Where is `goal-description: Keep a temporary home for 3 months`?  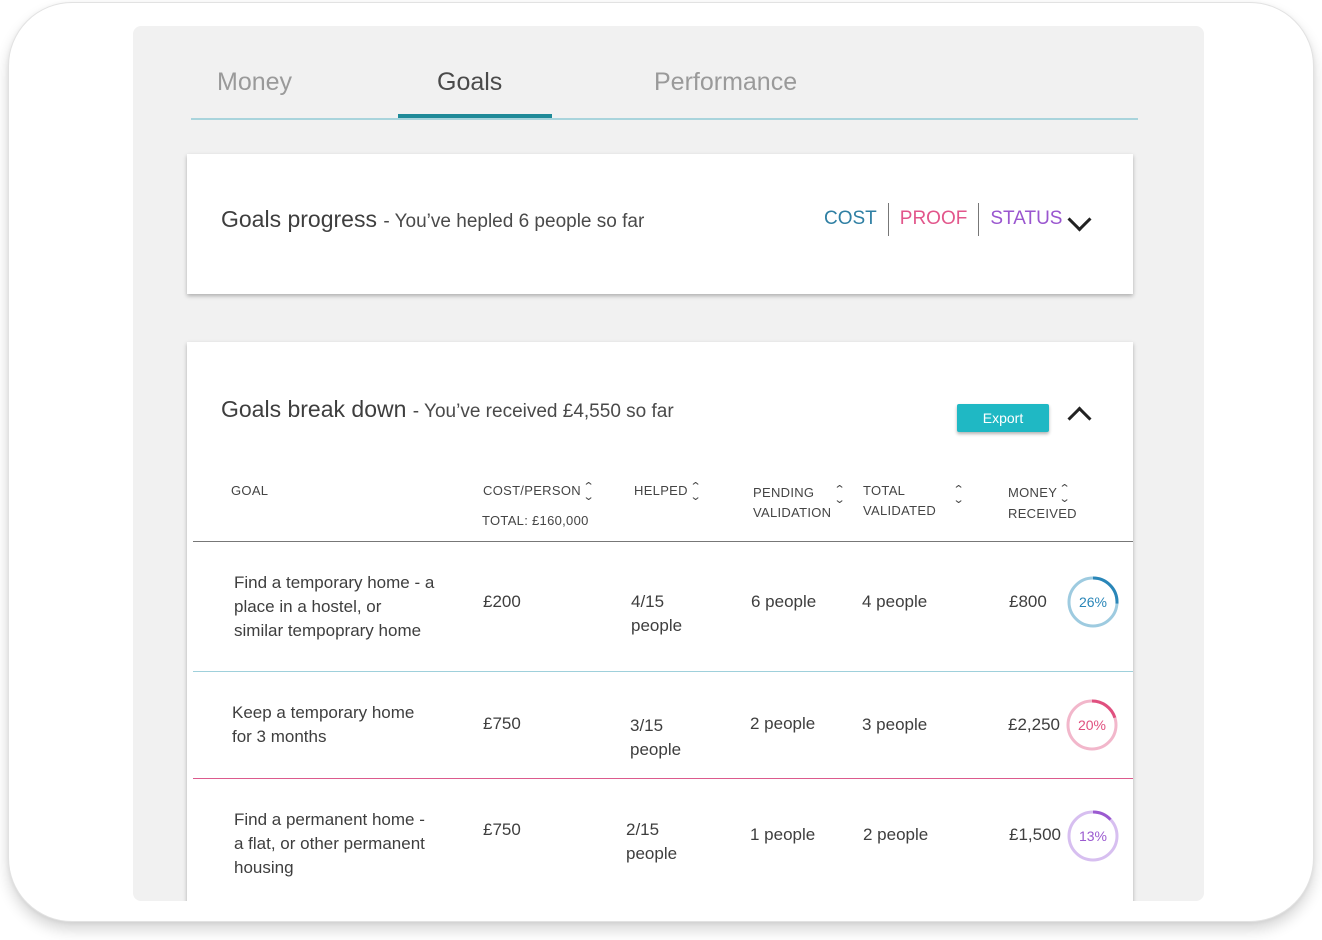 goal-description: Keep a temporary home for 3 months is located at coordinates (323, 725).